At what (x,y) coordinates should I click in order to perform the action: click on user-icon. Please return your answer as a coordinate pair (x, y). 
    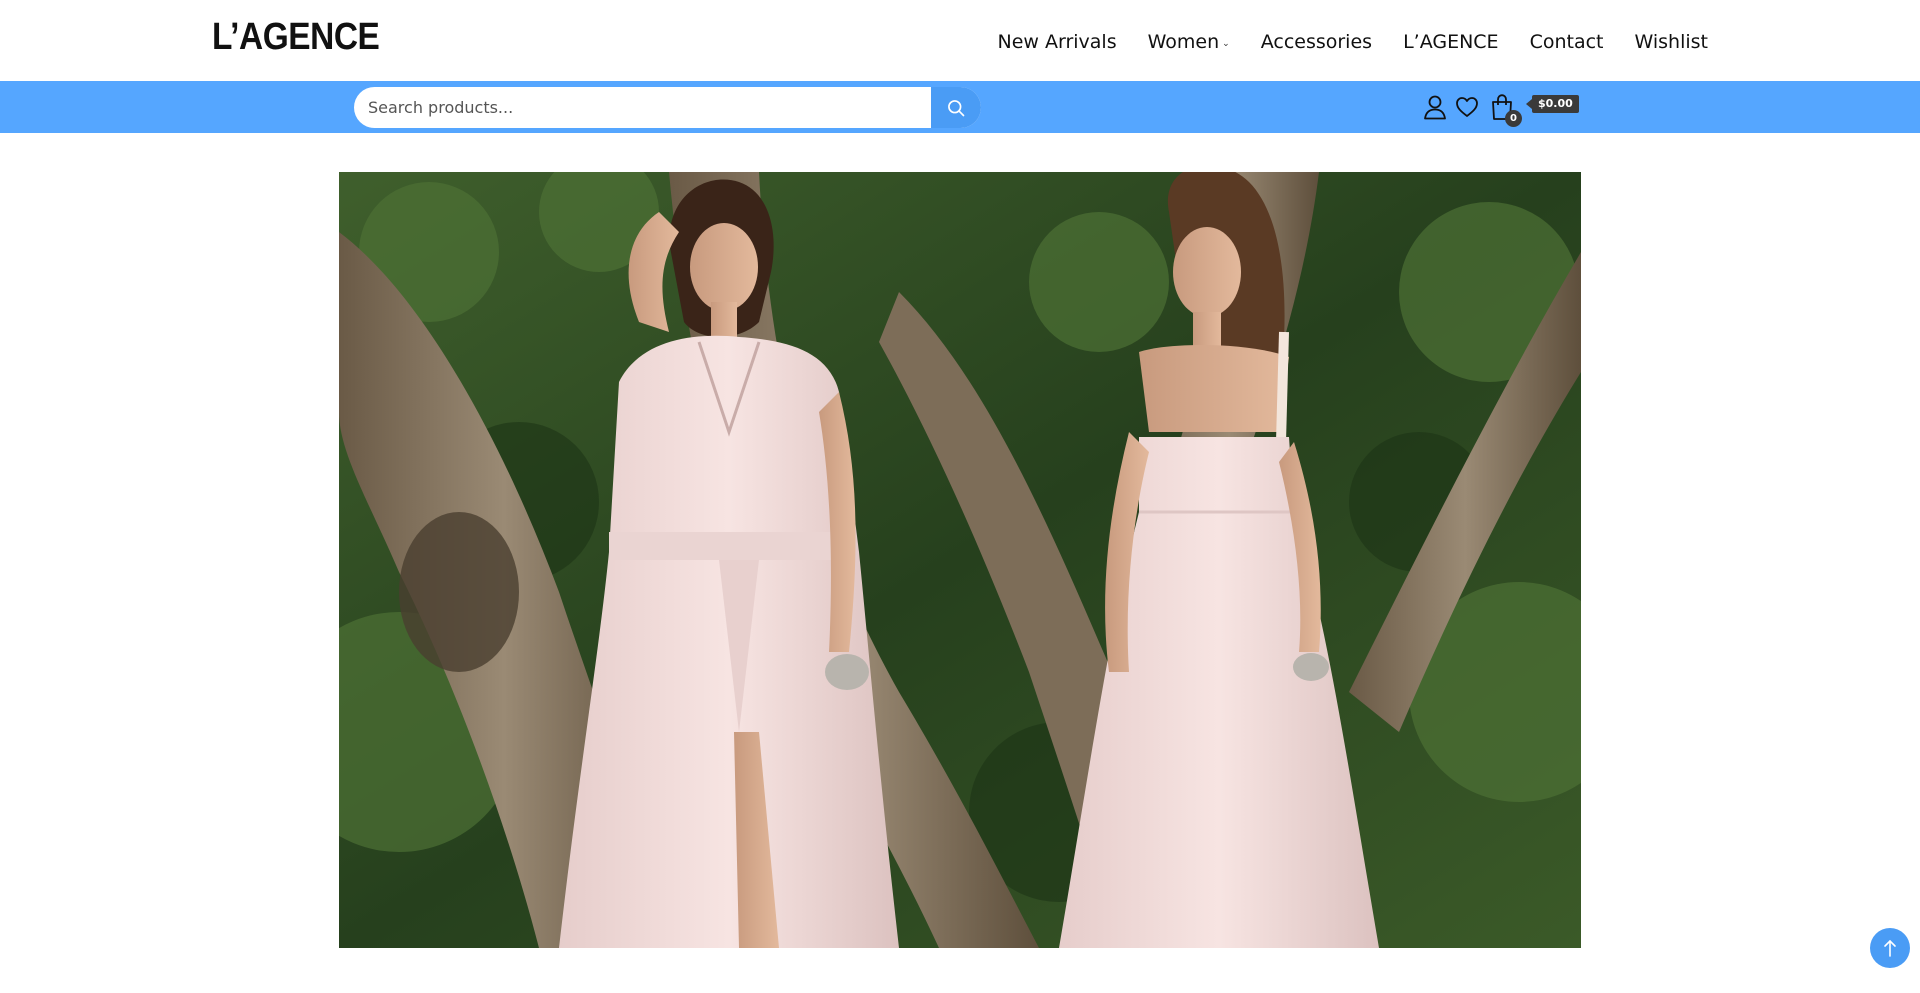
    Looking at the image, I should click on (1435, 107).